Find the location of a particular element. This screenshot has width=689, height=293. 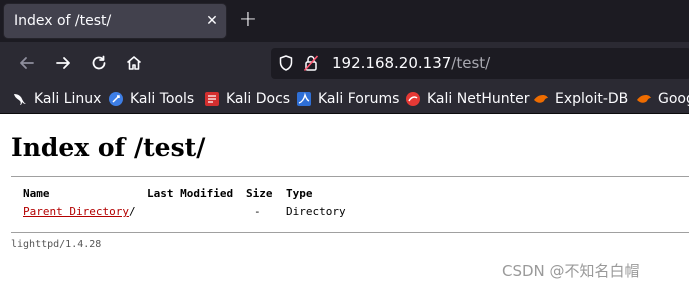

bookmark-kali-forums: Kali Forums is located at coordinates (347, 99).